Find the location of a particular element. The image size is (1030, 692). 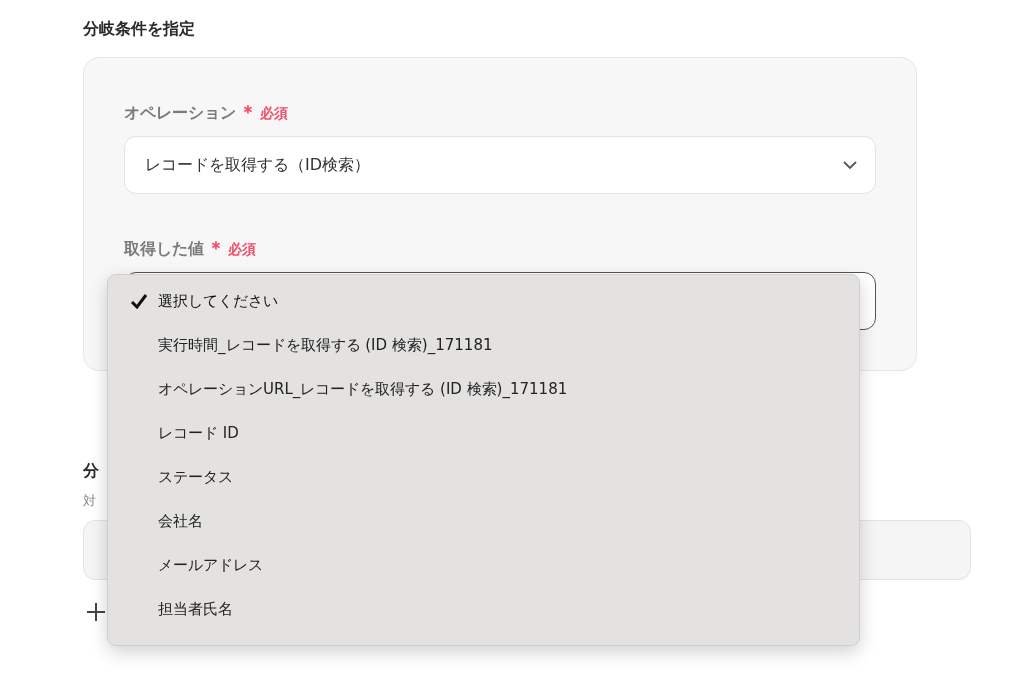

menu-item: ステータス is located at coordinates (483, 477).